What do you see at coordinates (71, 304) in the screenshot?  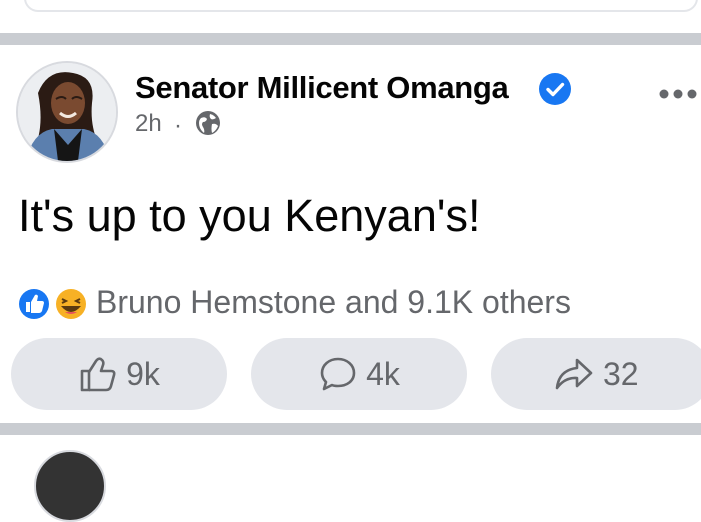 I see `haha-reaction-icon` at bounding box center [71, 304].